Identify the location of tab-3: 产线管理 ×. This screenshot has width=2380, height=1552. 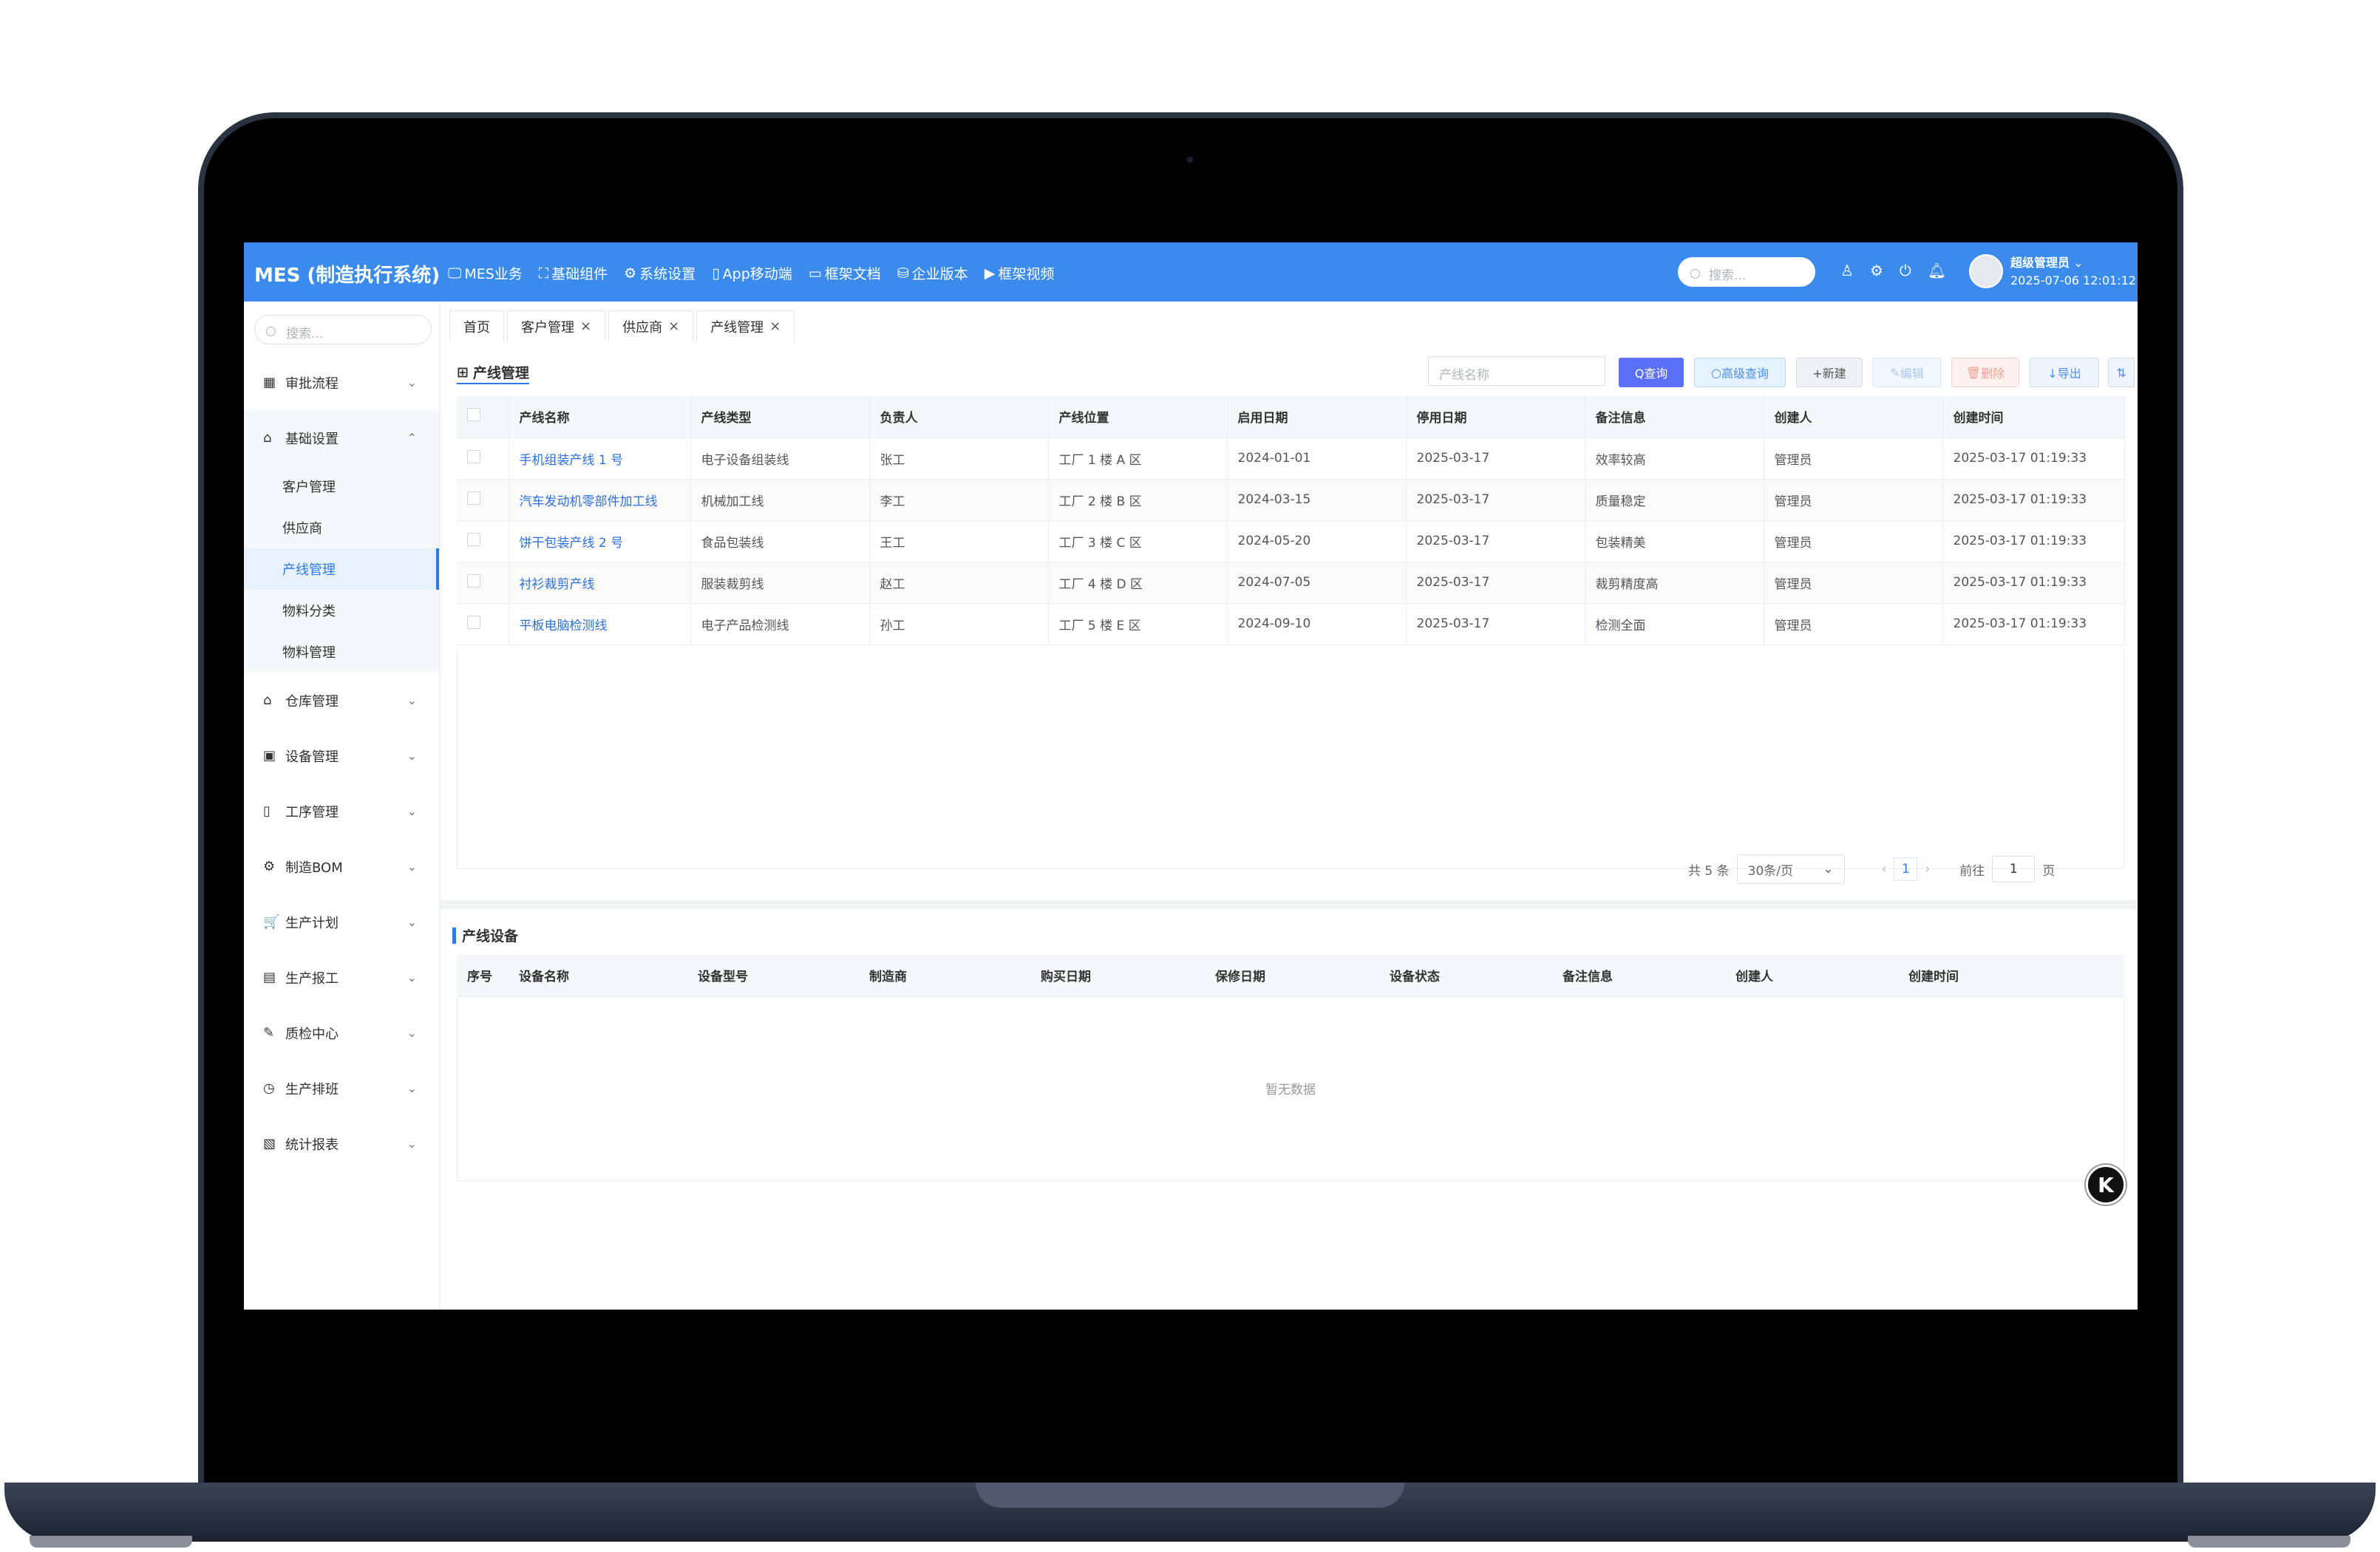
(745, 325).